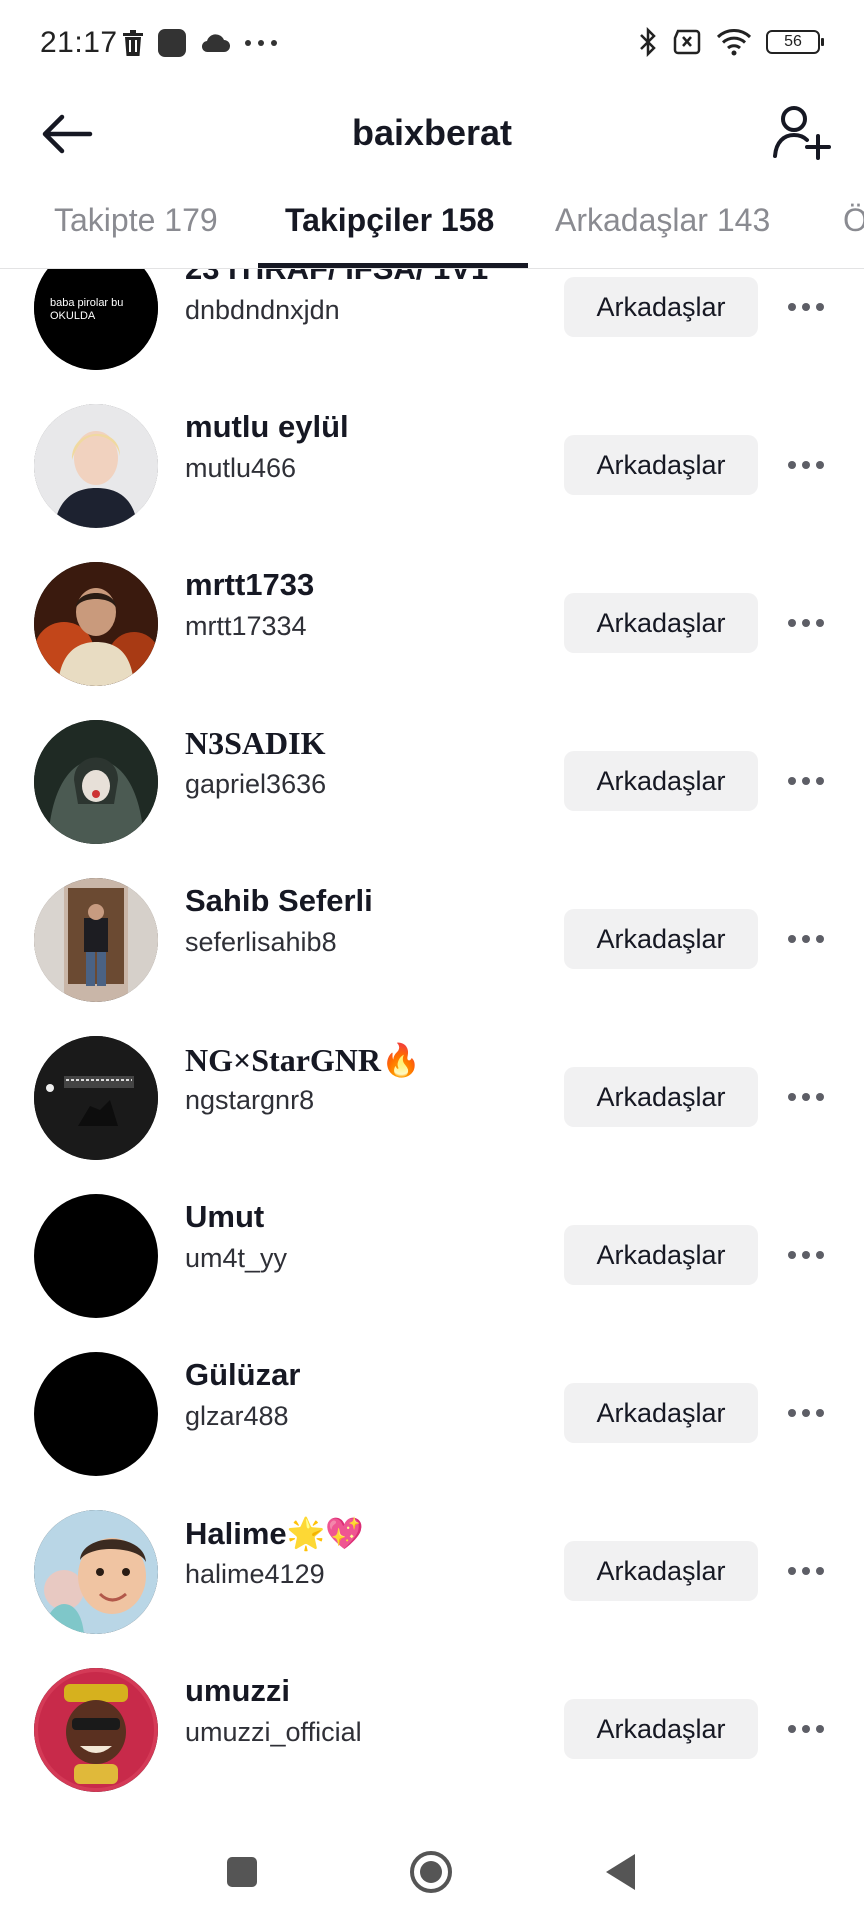 The image size is (864, 1920). I want to click on list-item: mutlu eylül mutlu466 Arkadaşlar, so click(432, 460).